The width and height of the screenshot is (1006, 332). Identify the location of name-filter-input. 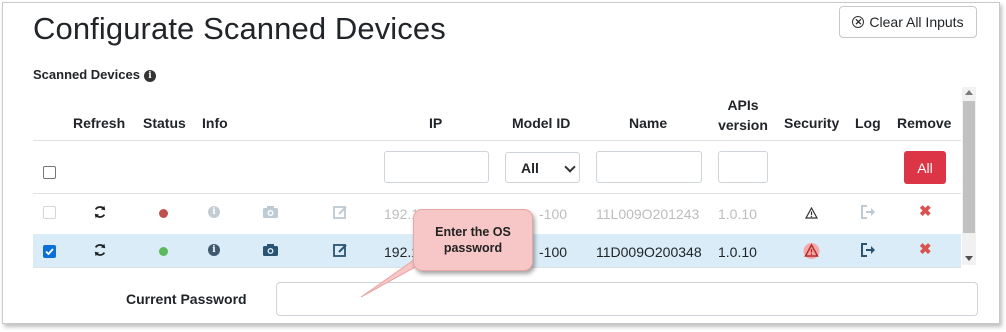
(649, 167).